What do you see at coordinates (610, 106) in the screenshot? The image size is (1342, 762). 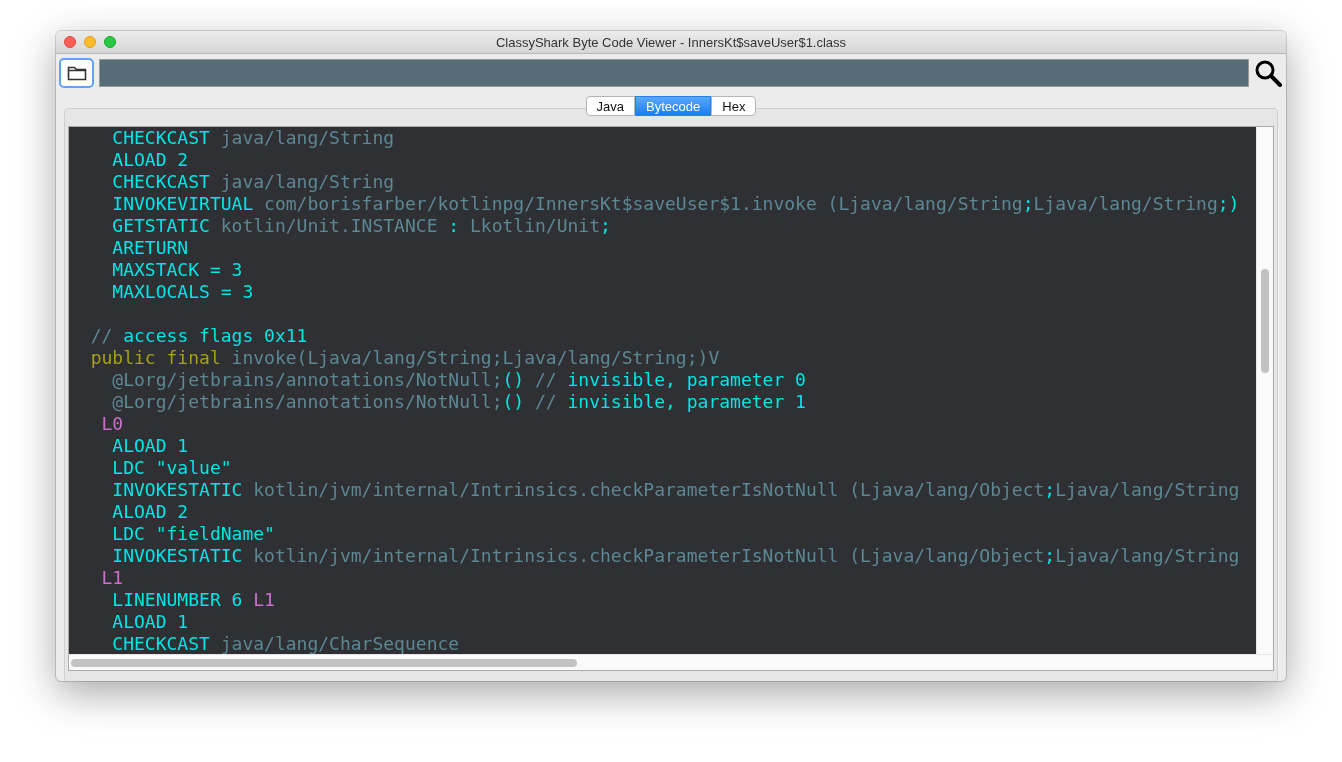 I see `tab: Java` at bounding box center [610, 106].